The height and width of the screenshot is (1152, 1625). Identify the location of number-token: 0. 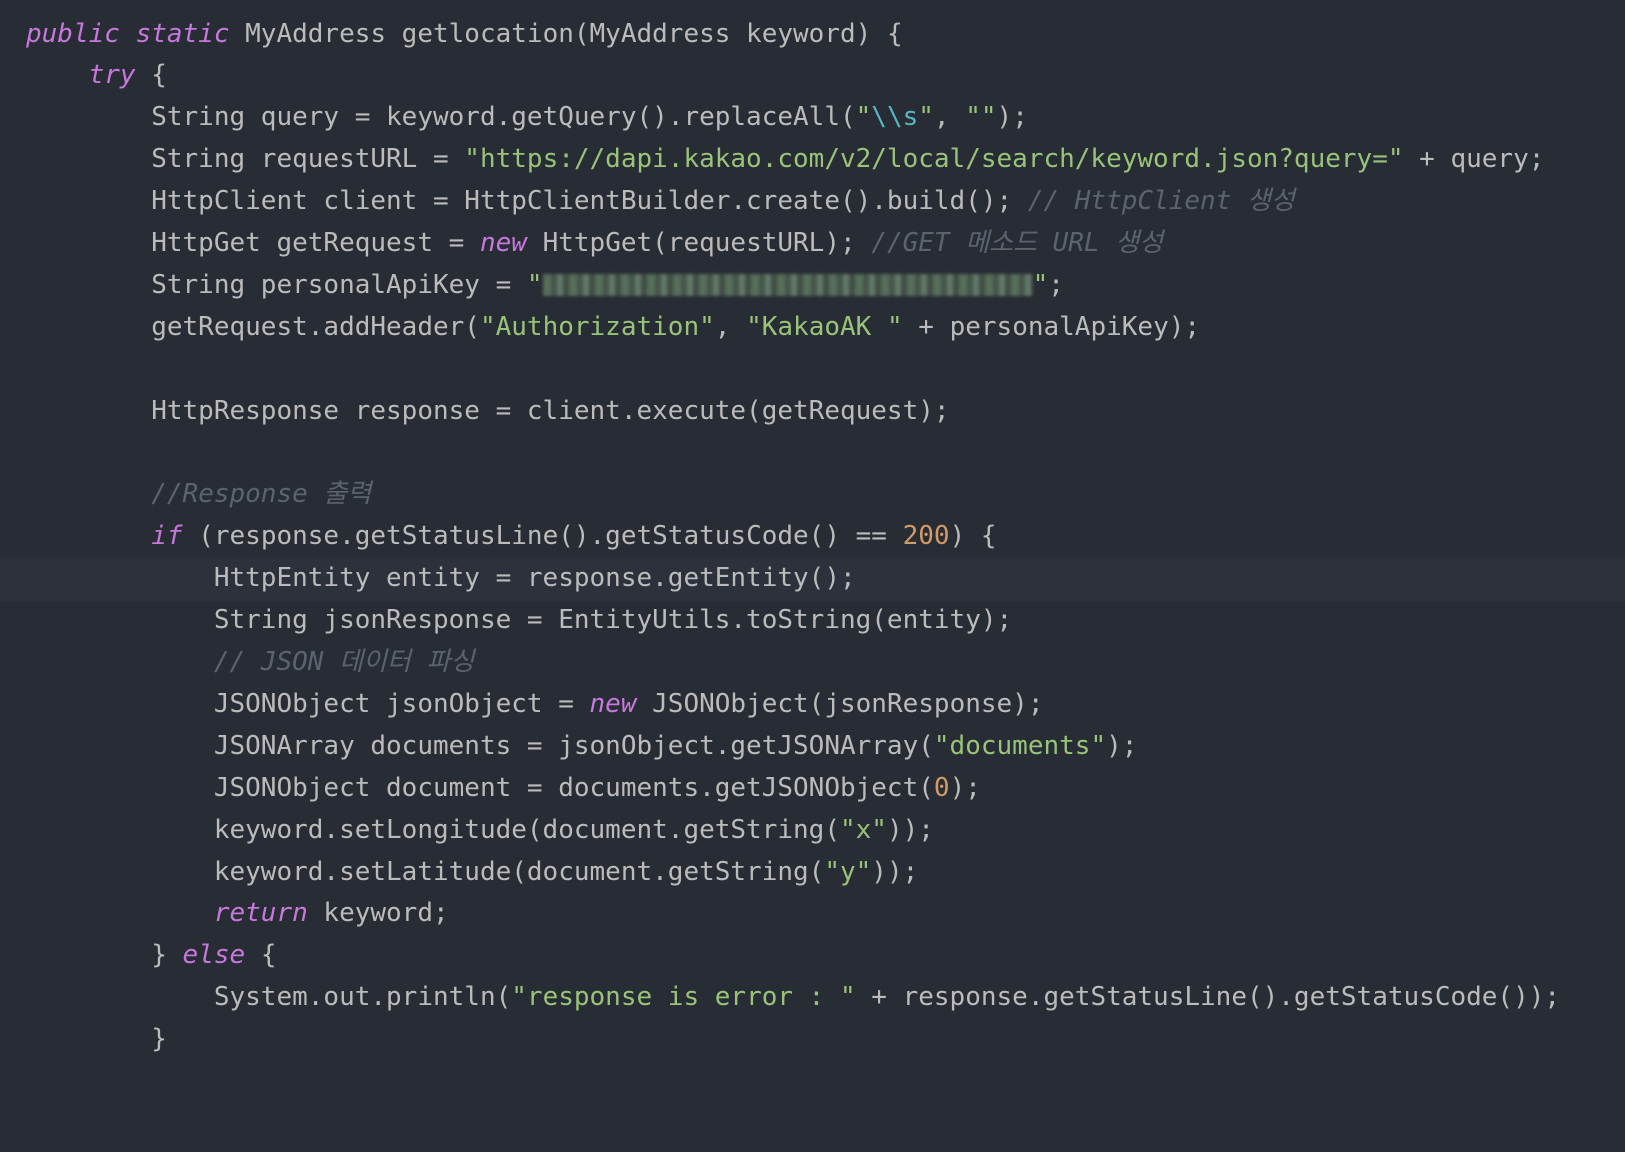
(941, 787).